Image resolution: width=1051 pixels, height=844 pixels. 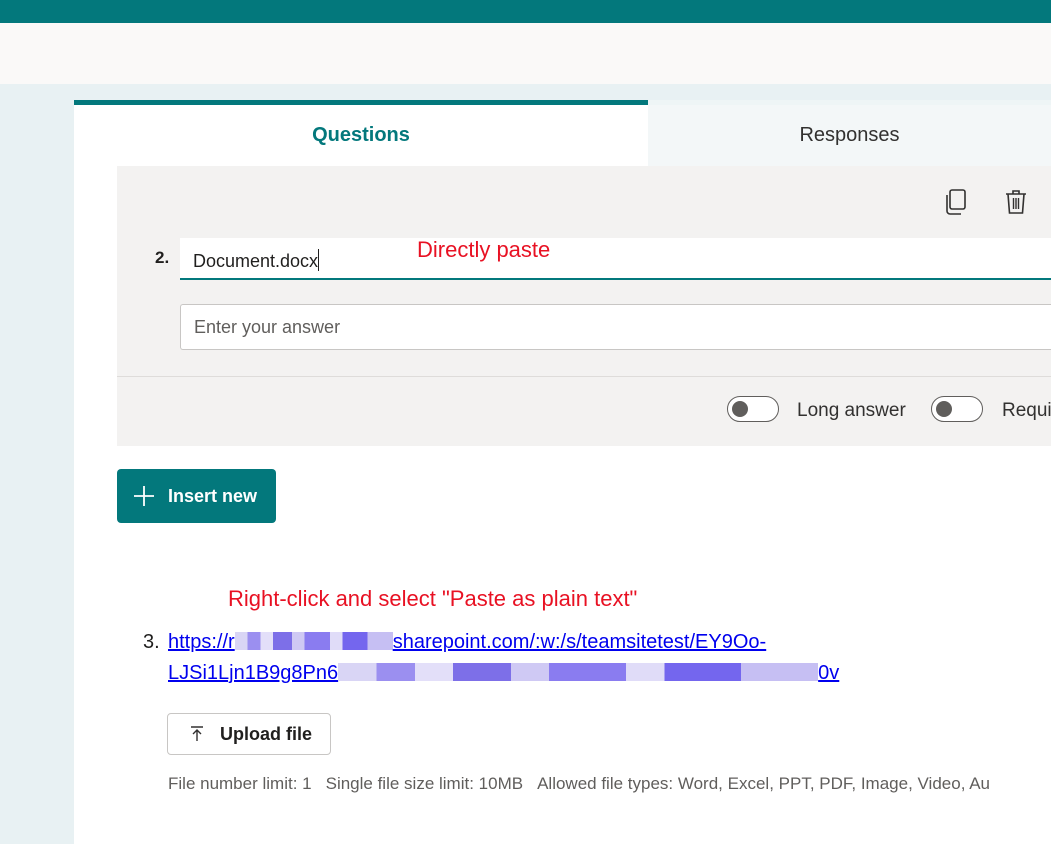 I want to click on copy-icon, so click(x=956, y=202).